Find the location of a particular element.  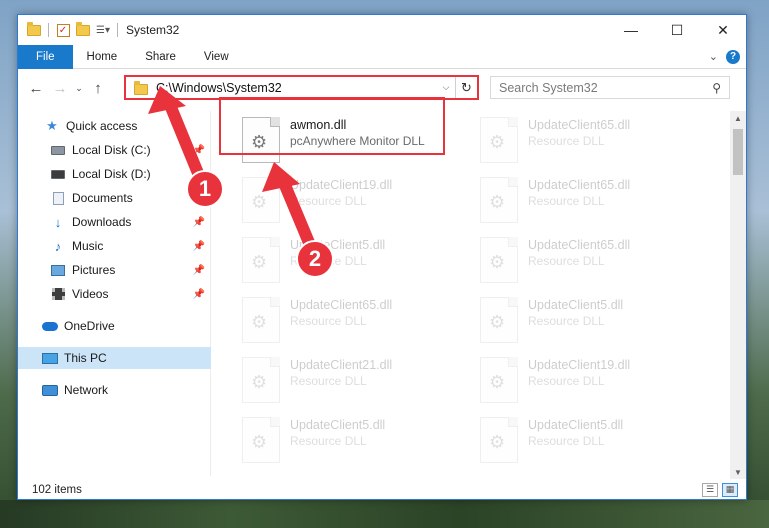

tab-view: View is located at coordinates (216, 57).